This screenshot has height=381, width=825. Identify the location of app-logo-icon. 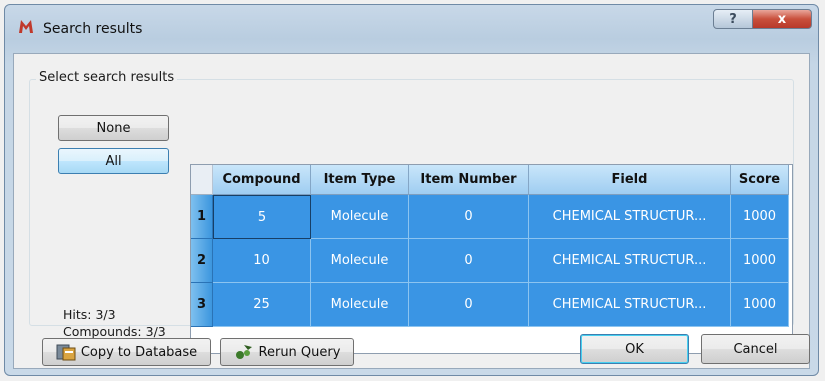
(26, 26).